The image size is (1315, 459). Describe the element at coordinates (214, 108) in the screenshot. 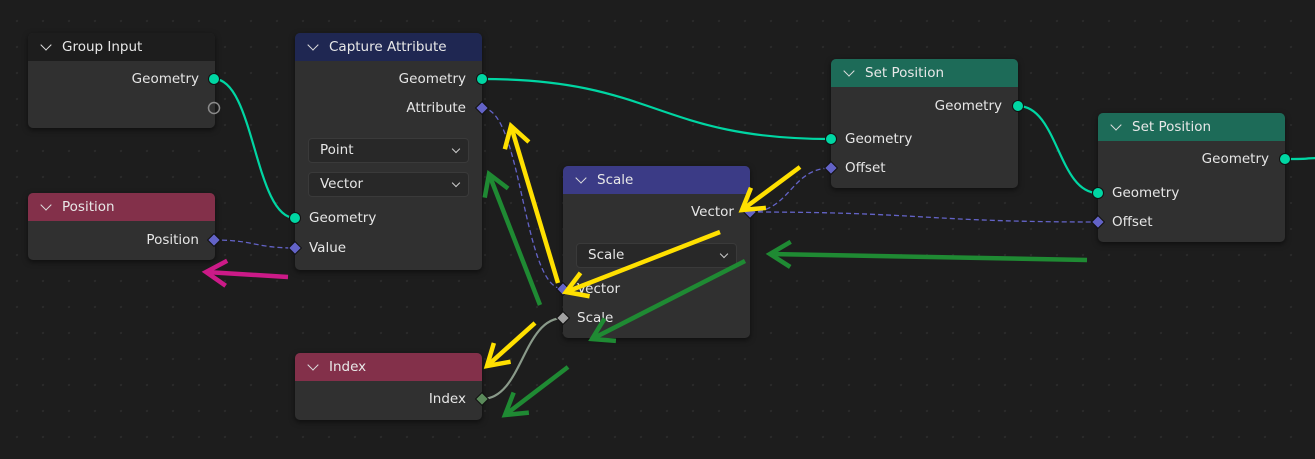

I see `empty-socket` at that location.